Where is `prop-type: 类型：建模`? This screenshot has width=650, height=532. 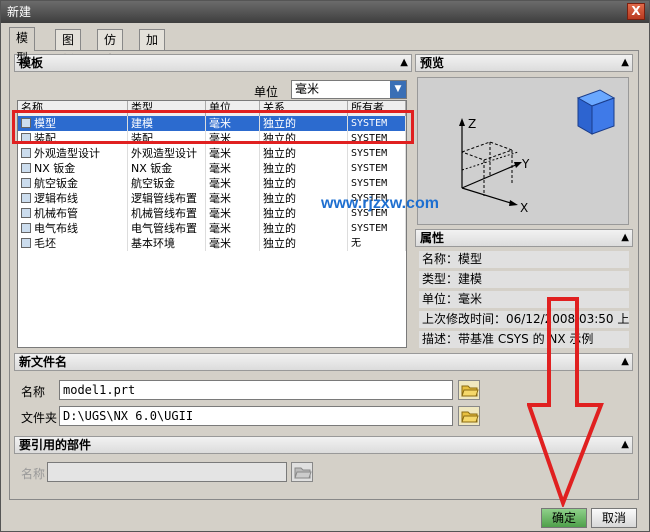
prop-type: 类型：建模 is located at coordinates (524, 279).